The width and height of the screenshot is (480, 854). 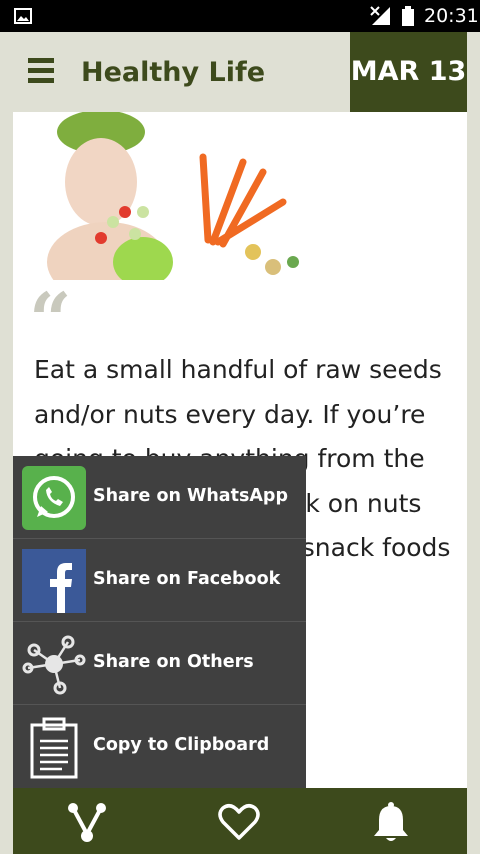 I want to click on share-facebook-button: Share on Facebook, so click(x=159, y=580).